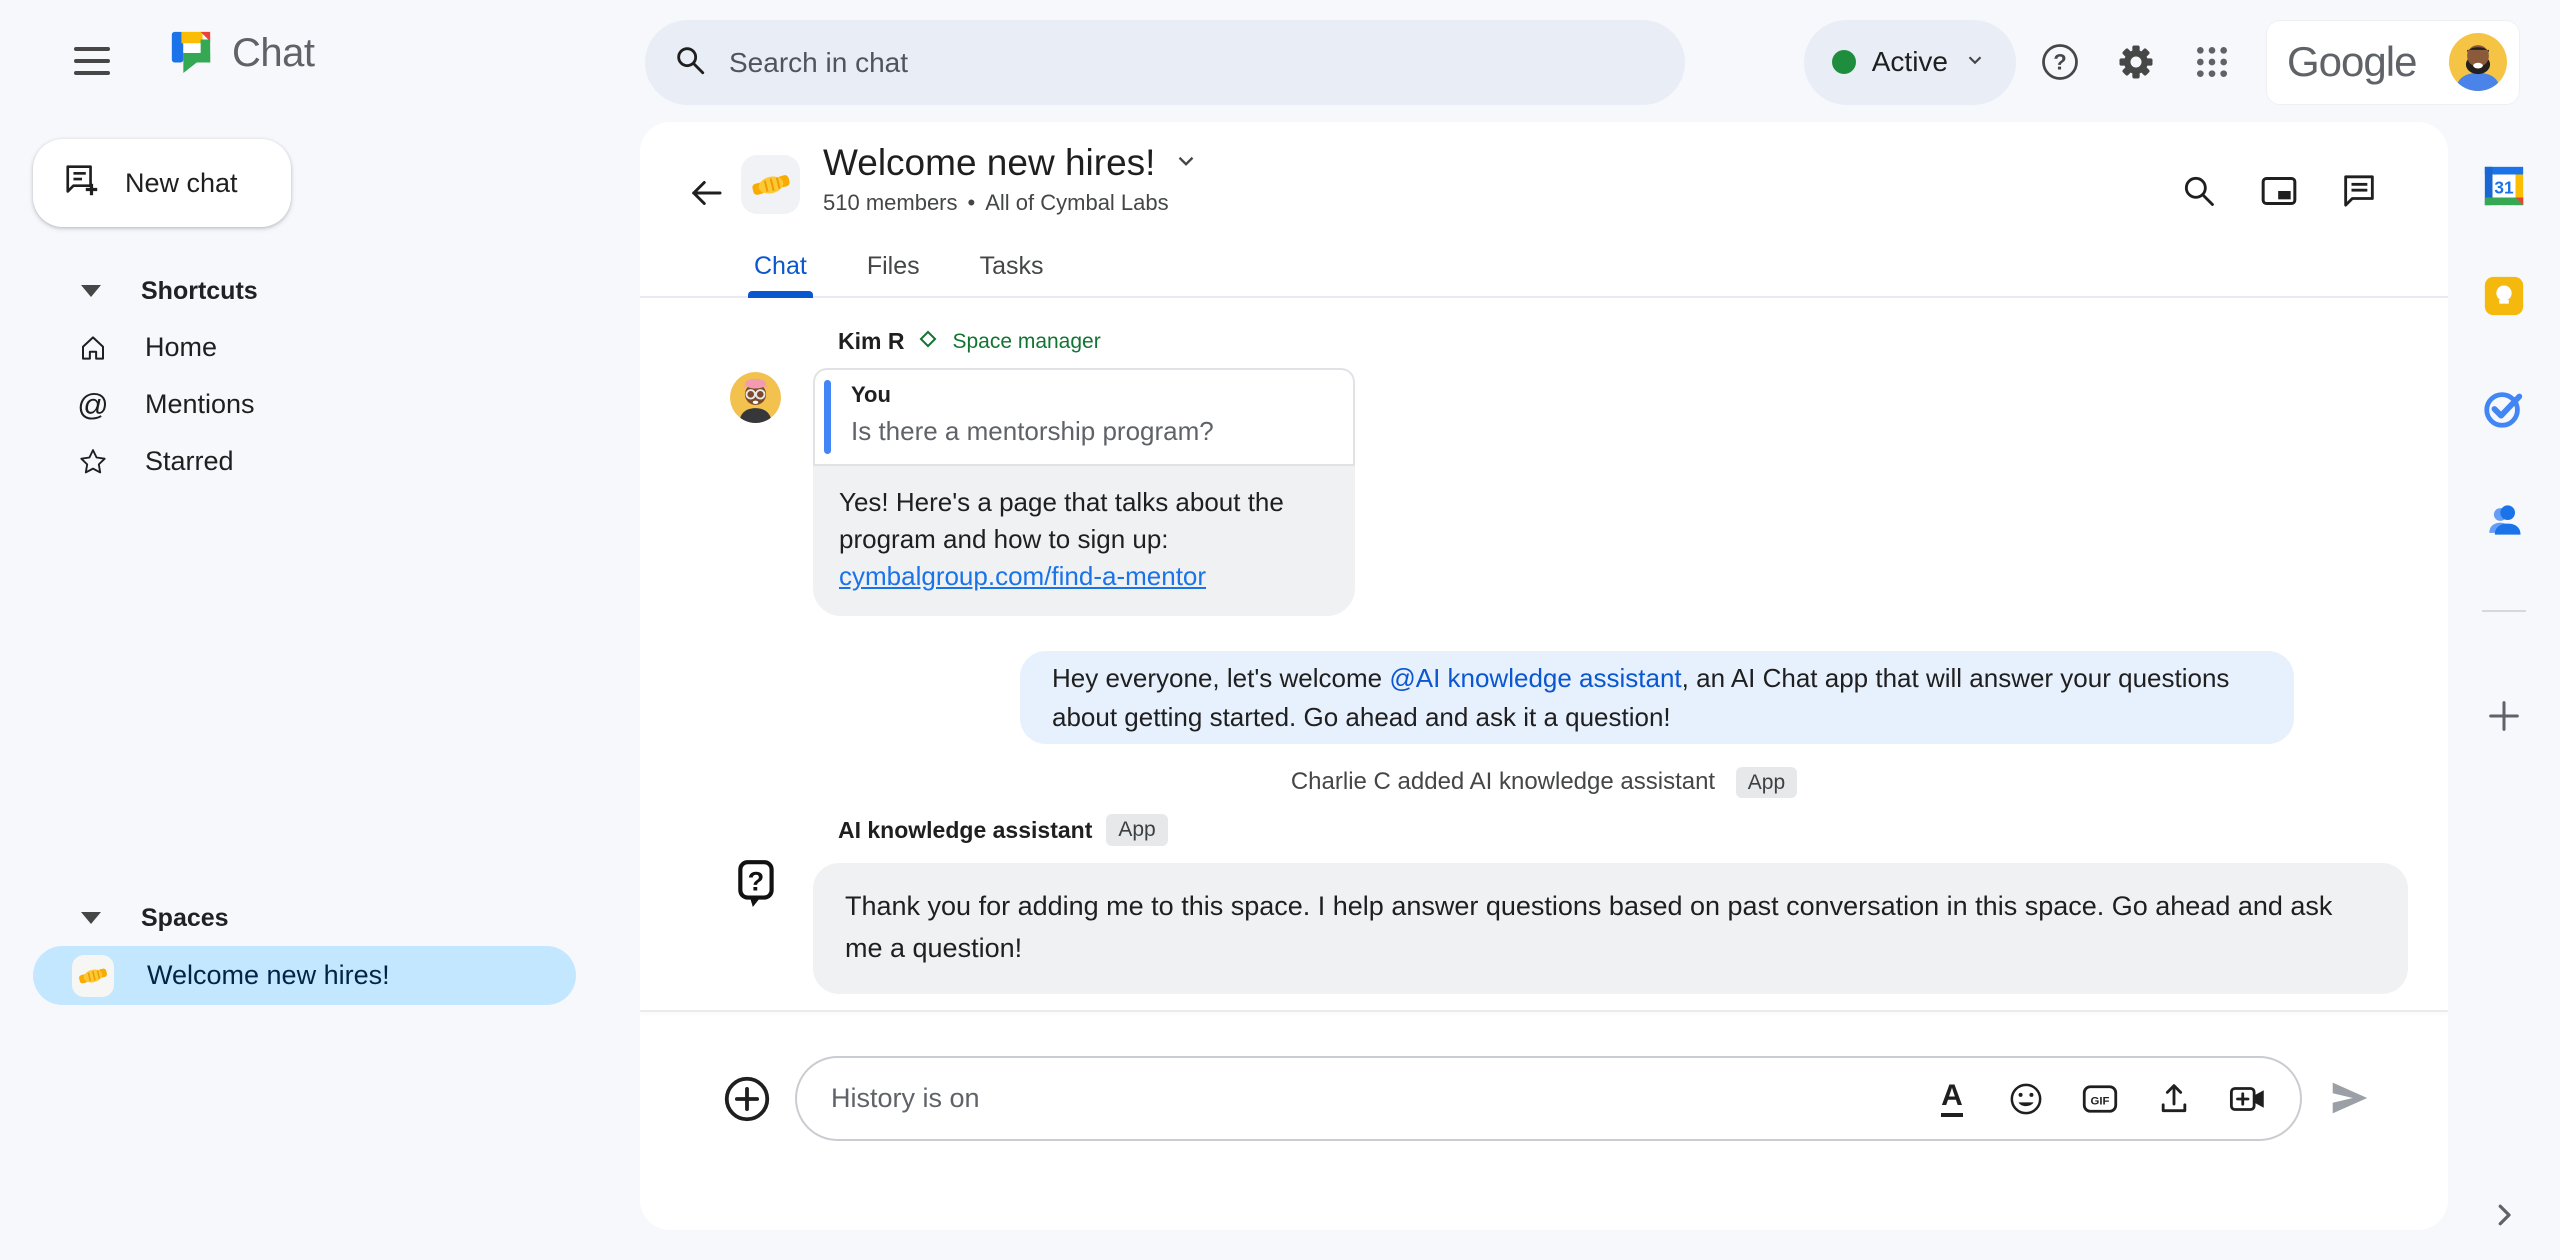 This screenshot has height=1260, width=2560. What do you see at coordinates (780, 267) in the screenshot?
I see `tab-chat: Chat` at bounding box center [780, 267].